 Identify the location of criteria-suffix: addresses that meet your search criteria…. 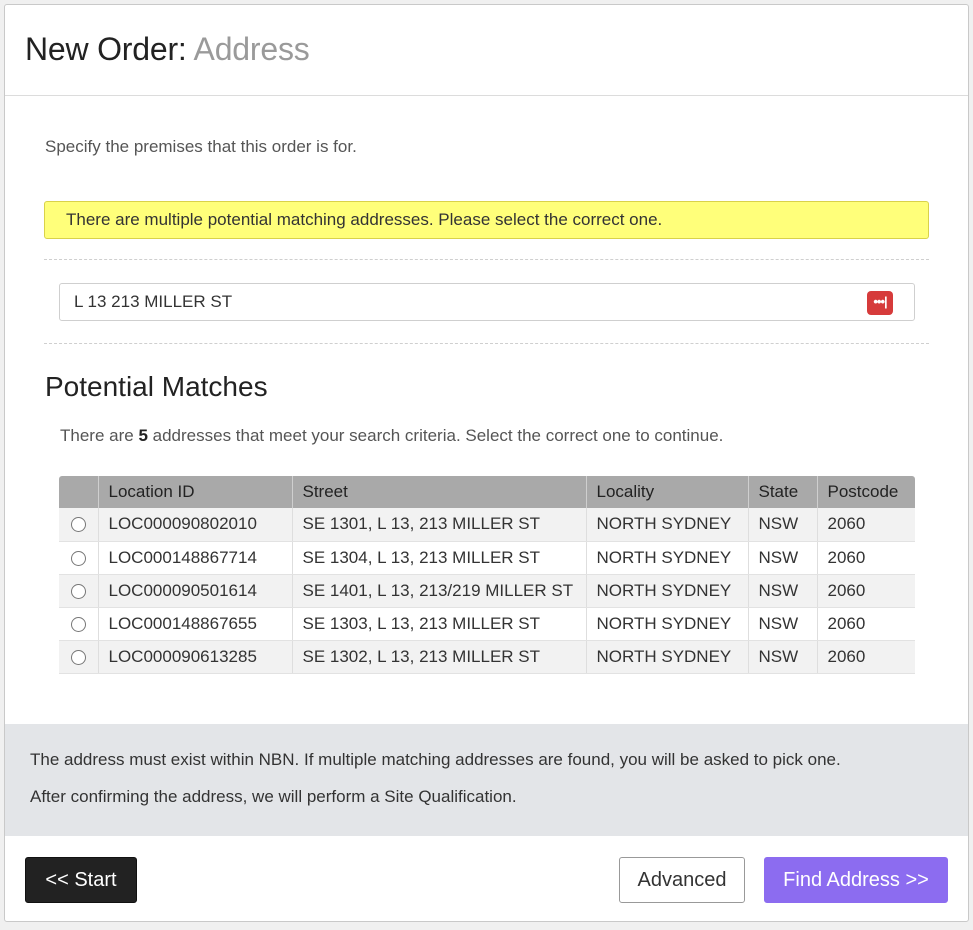
(438, 435).